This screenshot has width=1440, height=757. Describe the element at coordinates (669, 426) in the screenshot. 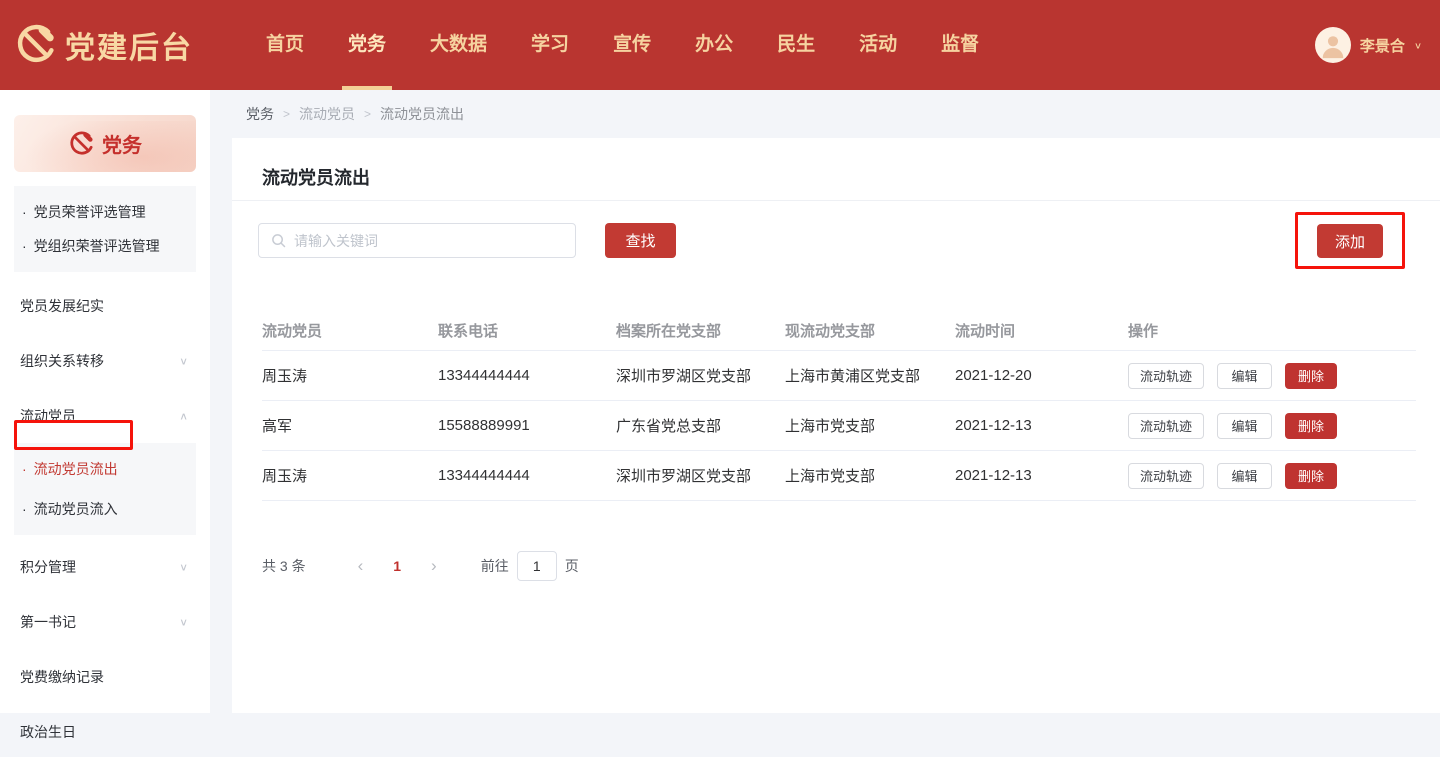

I see `cell-archive-branch: 广东省党总支部` at that location.